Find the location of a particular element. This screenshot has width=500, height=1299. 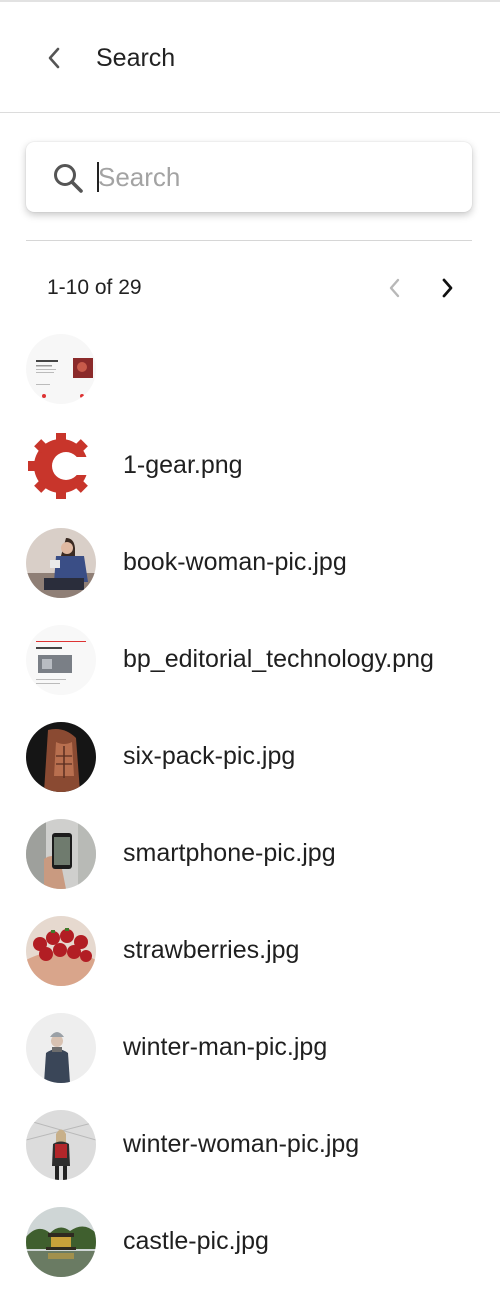

file-name: smartphone-pic.jpg is located at coordinates (229, 853).